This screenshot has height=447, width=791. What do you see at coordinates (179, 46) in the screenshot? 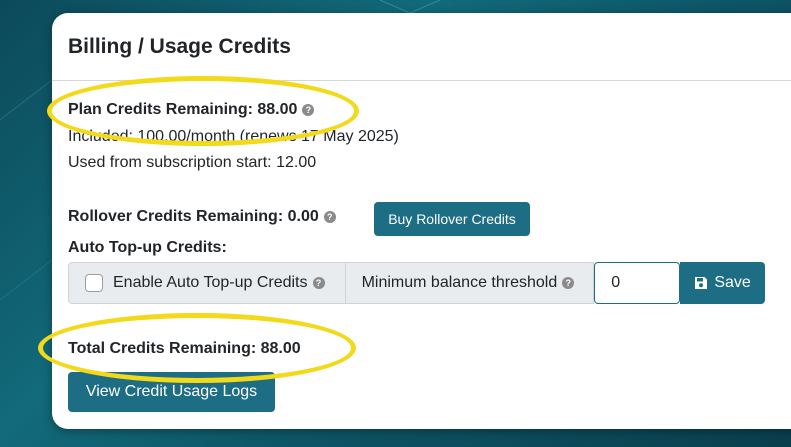
I see `page-title: Billing / Usage Credits` at bounding box center [179, 46].